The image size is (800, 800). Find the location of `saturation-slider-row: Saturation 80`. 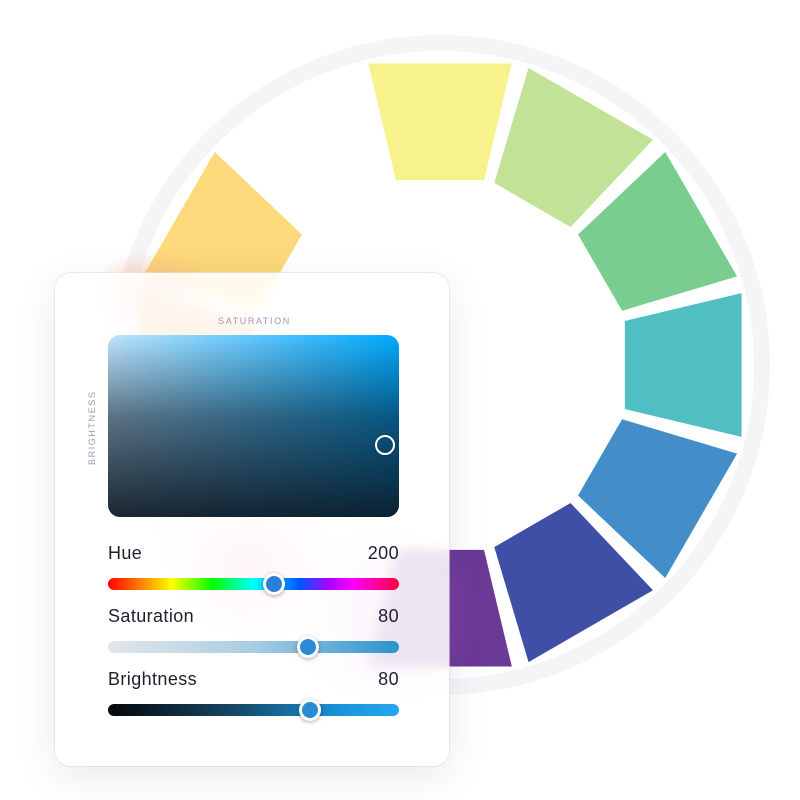

saturation-slider-row: Saturation 80 is located at coordinates (253, 632).